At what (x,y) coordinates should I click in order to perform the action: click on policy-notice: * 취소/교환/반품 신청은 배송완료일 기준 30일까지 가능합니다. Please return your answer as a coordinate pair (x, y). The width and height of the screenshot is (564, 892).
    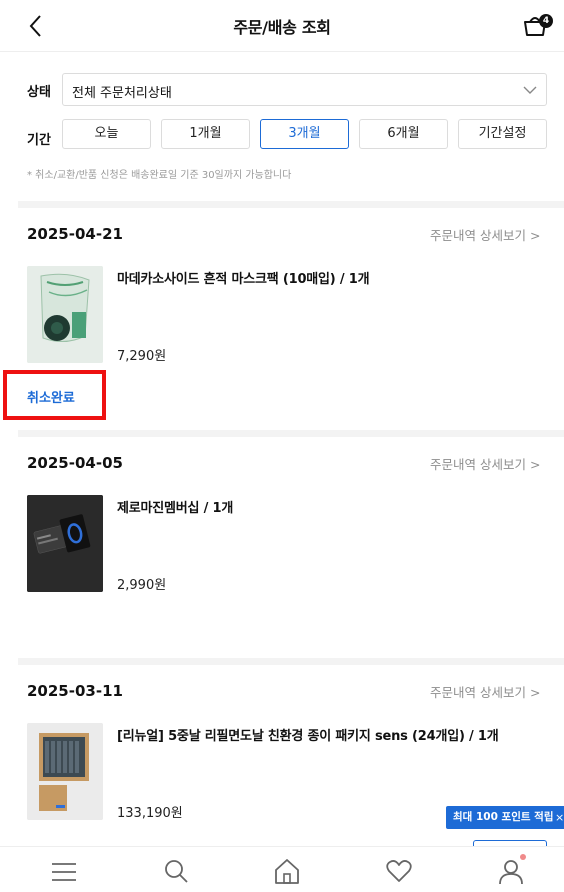
    Looking at the image, I should click on (159, 175).